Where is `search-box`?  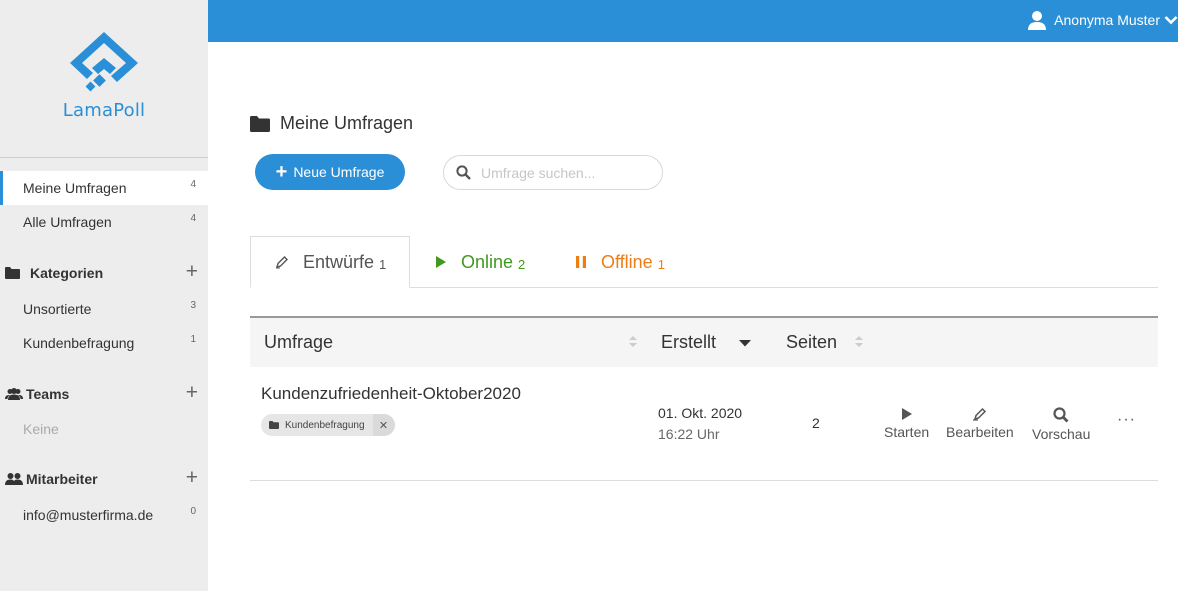 search-box is located at coordinates (553, 172).